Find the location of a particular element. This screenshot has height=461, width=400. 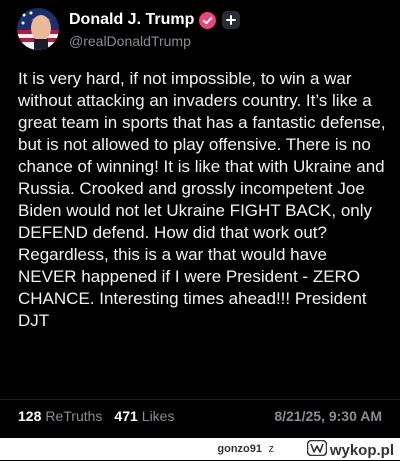

post-timestamp: 8/21/25, 9:30 AM is located at coordinates (328, 416).